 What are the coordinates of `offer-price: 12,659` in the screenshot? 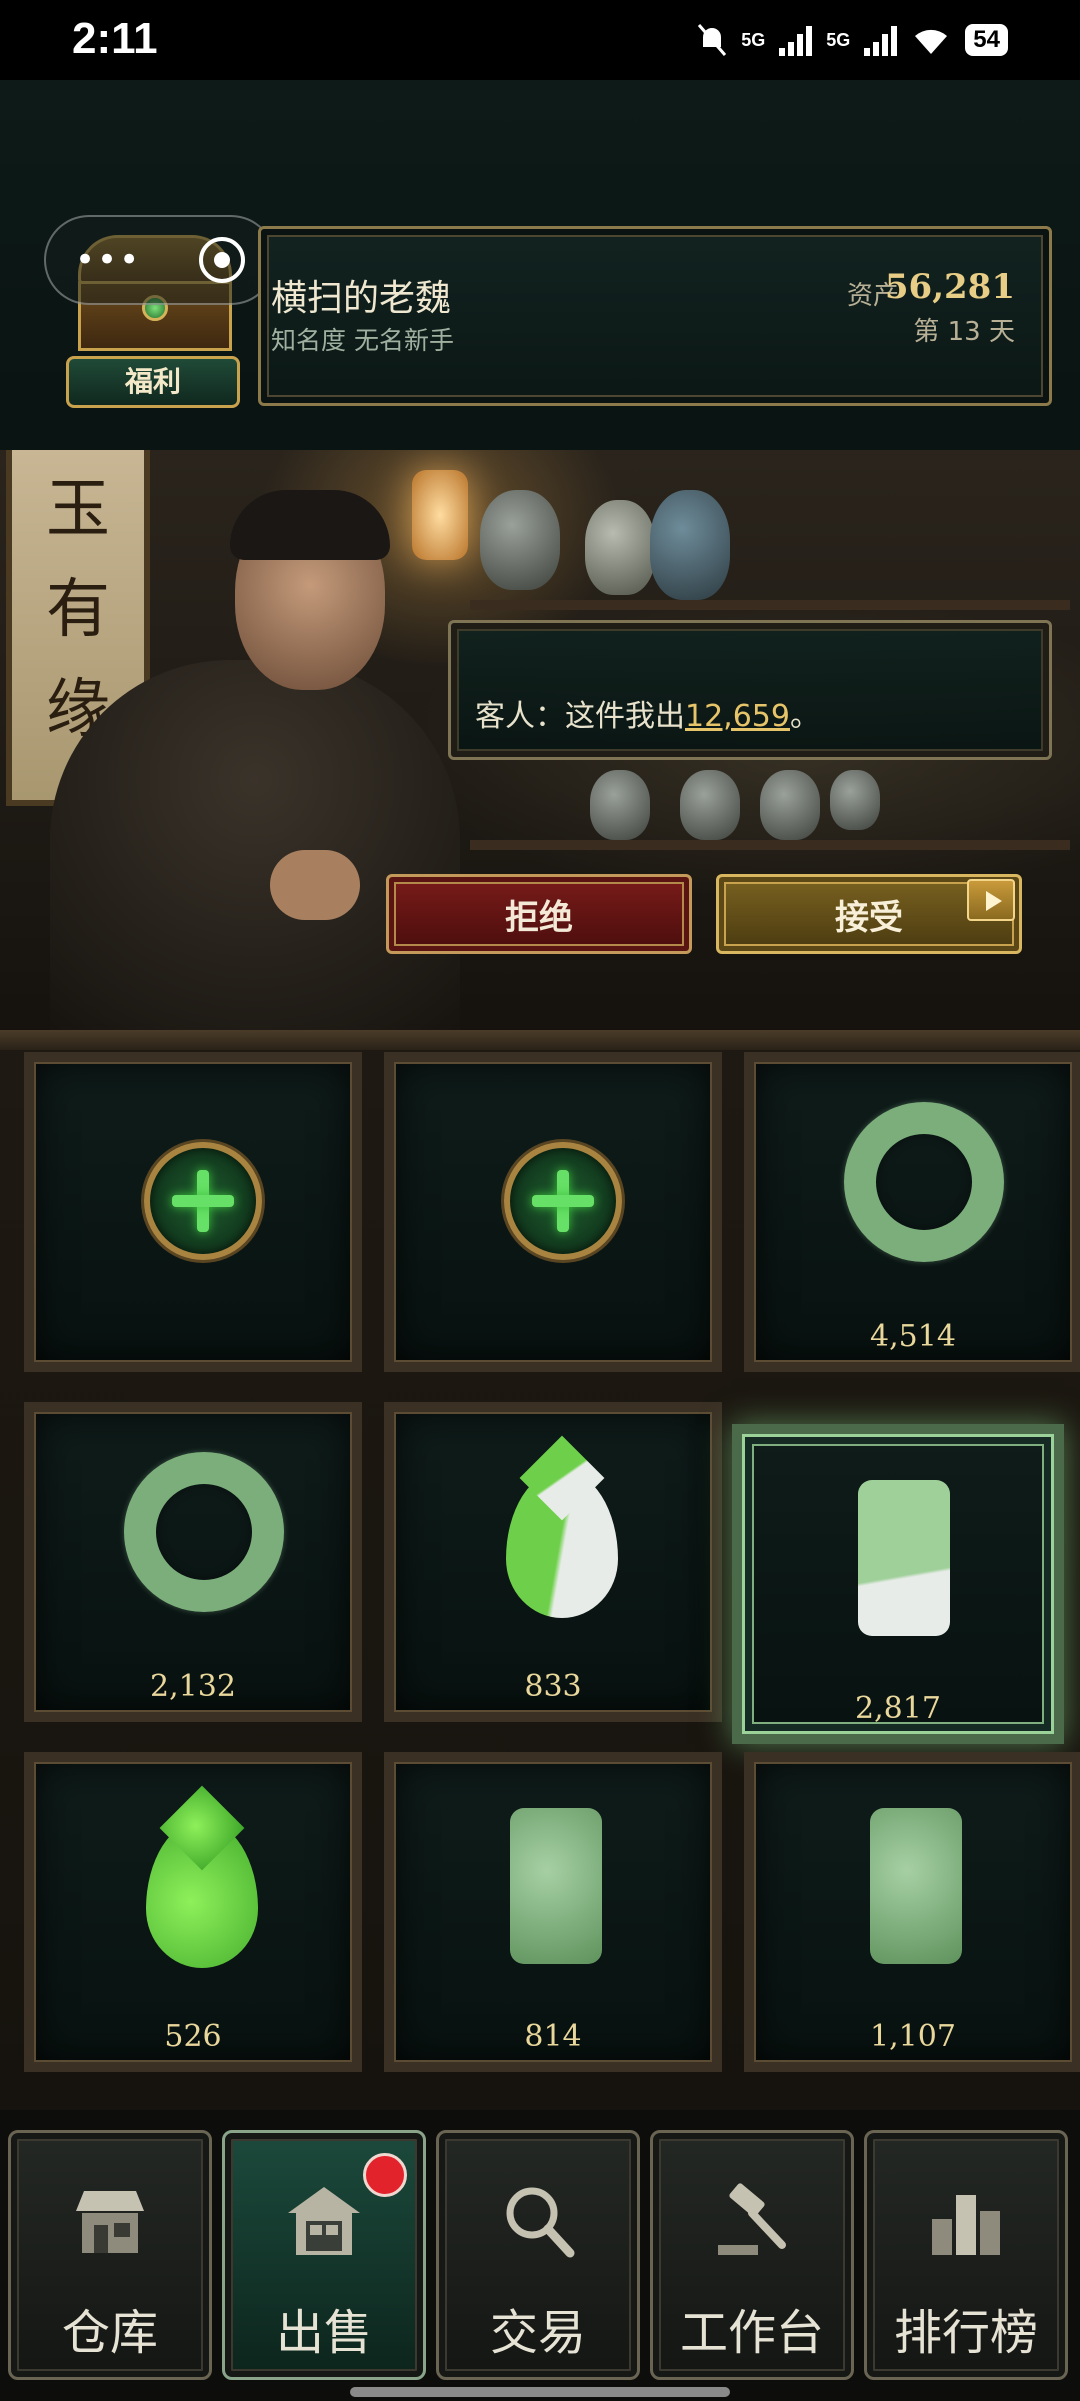 It's located at (737, 716).